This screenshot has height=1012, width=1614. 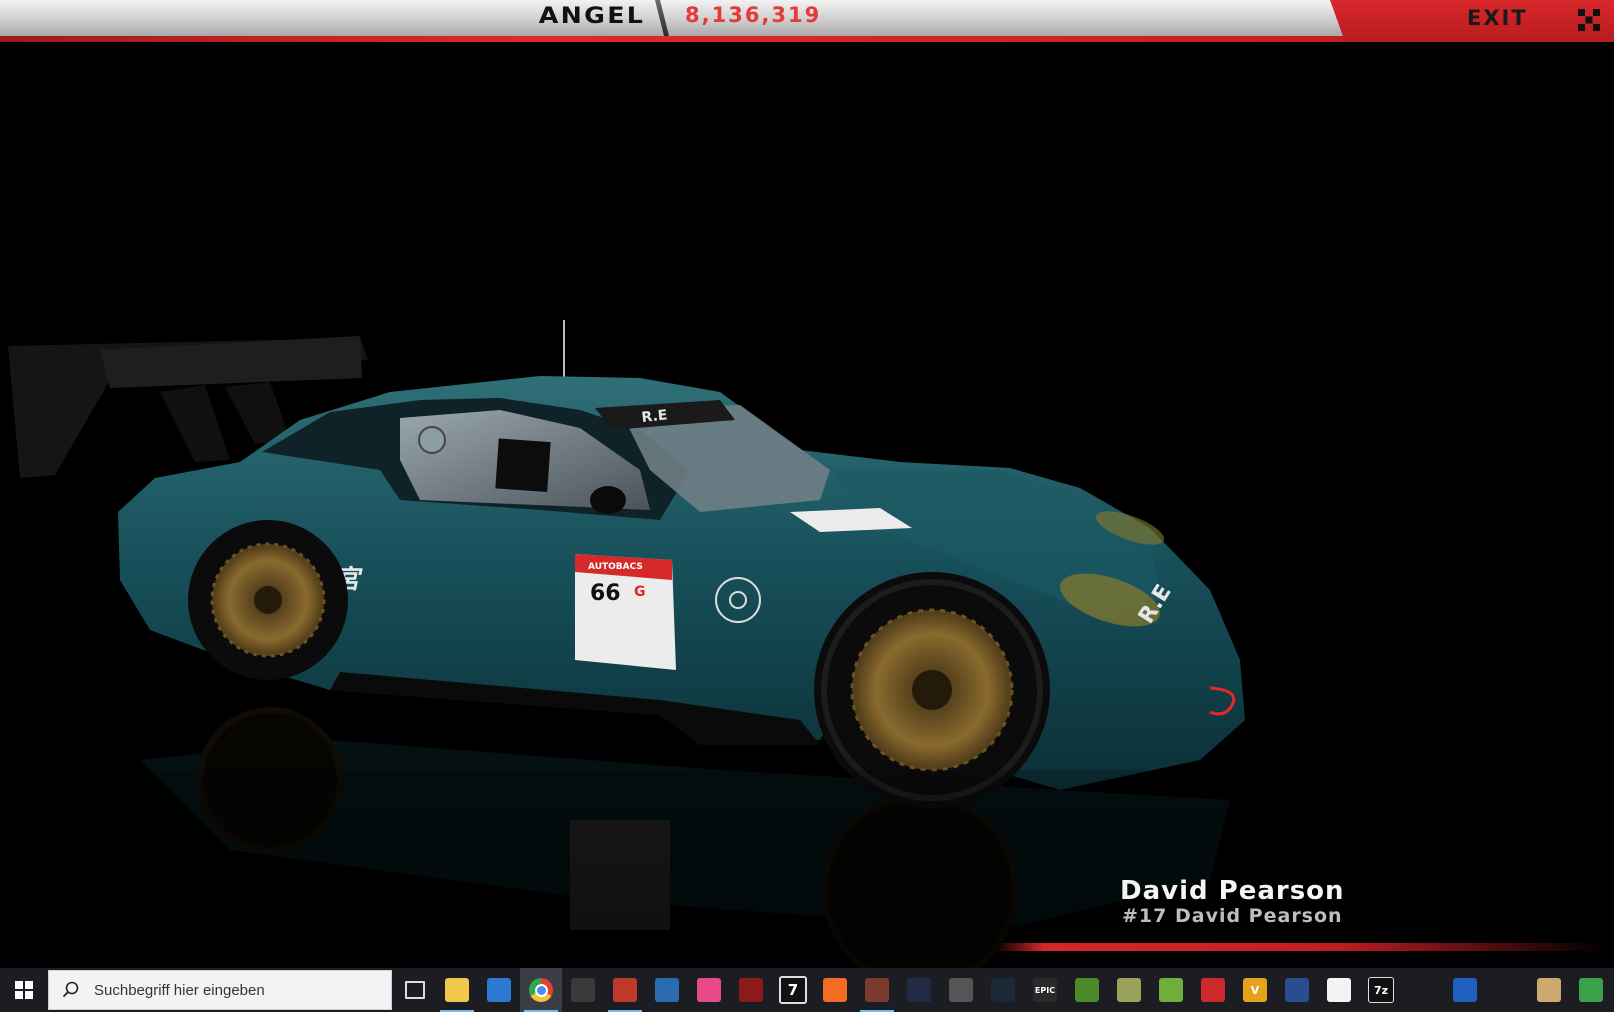 What do you see at coordinates (70, 989) in the screenshot?
I see `search-icon` at bounding box center [70, 989].